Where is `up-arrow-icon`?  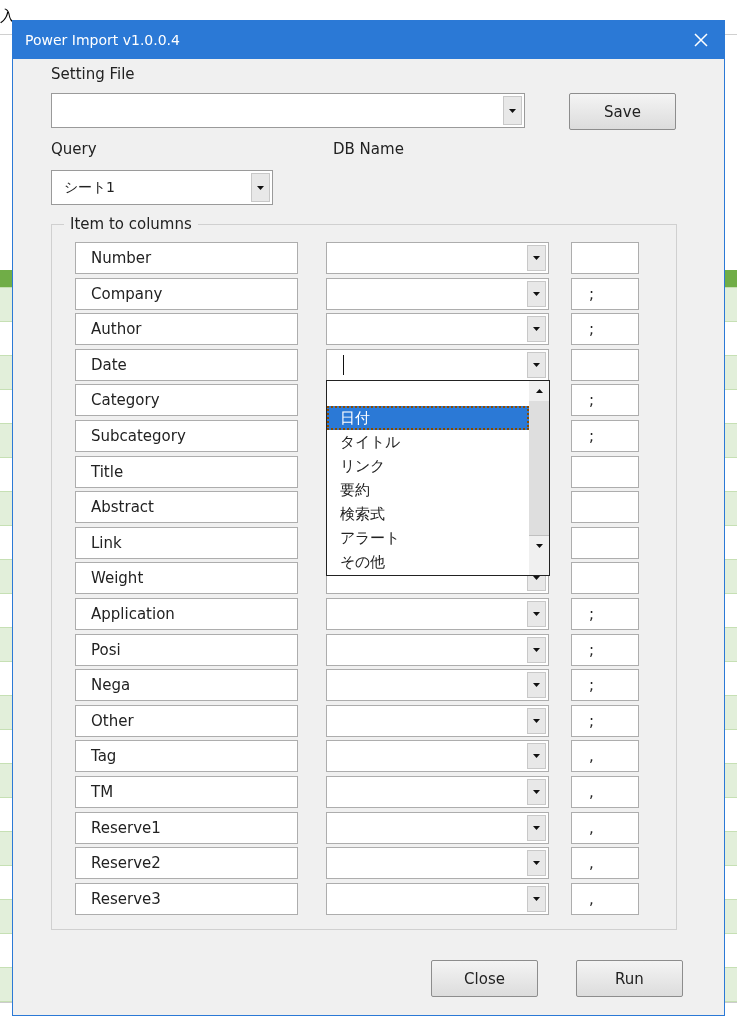 up-arrow-icon is located at coordinates (539, 390).